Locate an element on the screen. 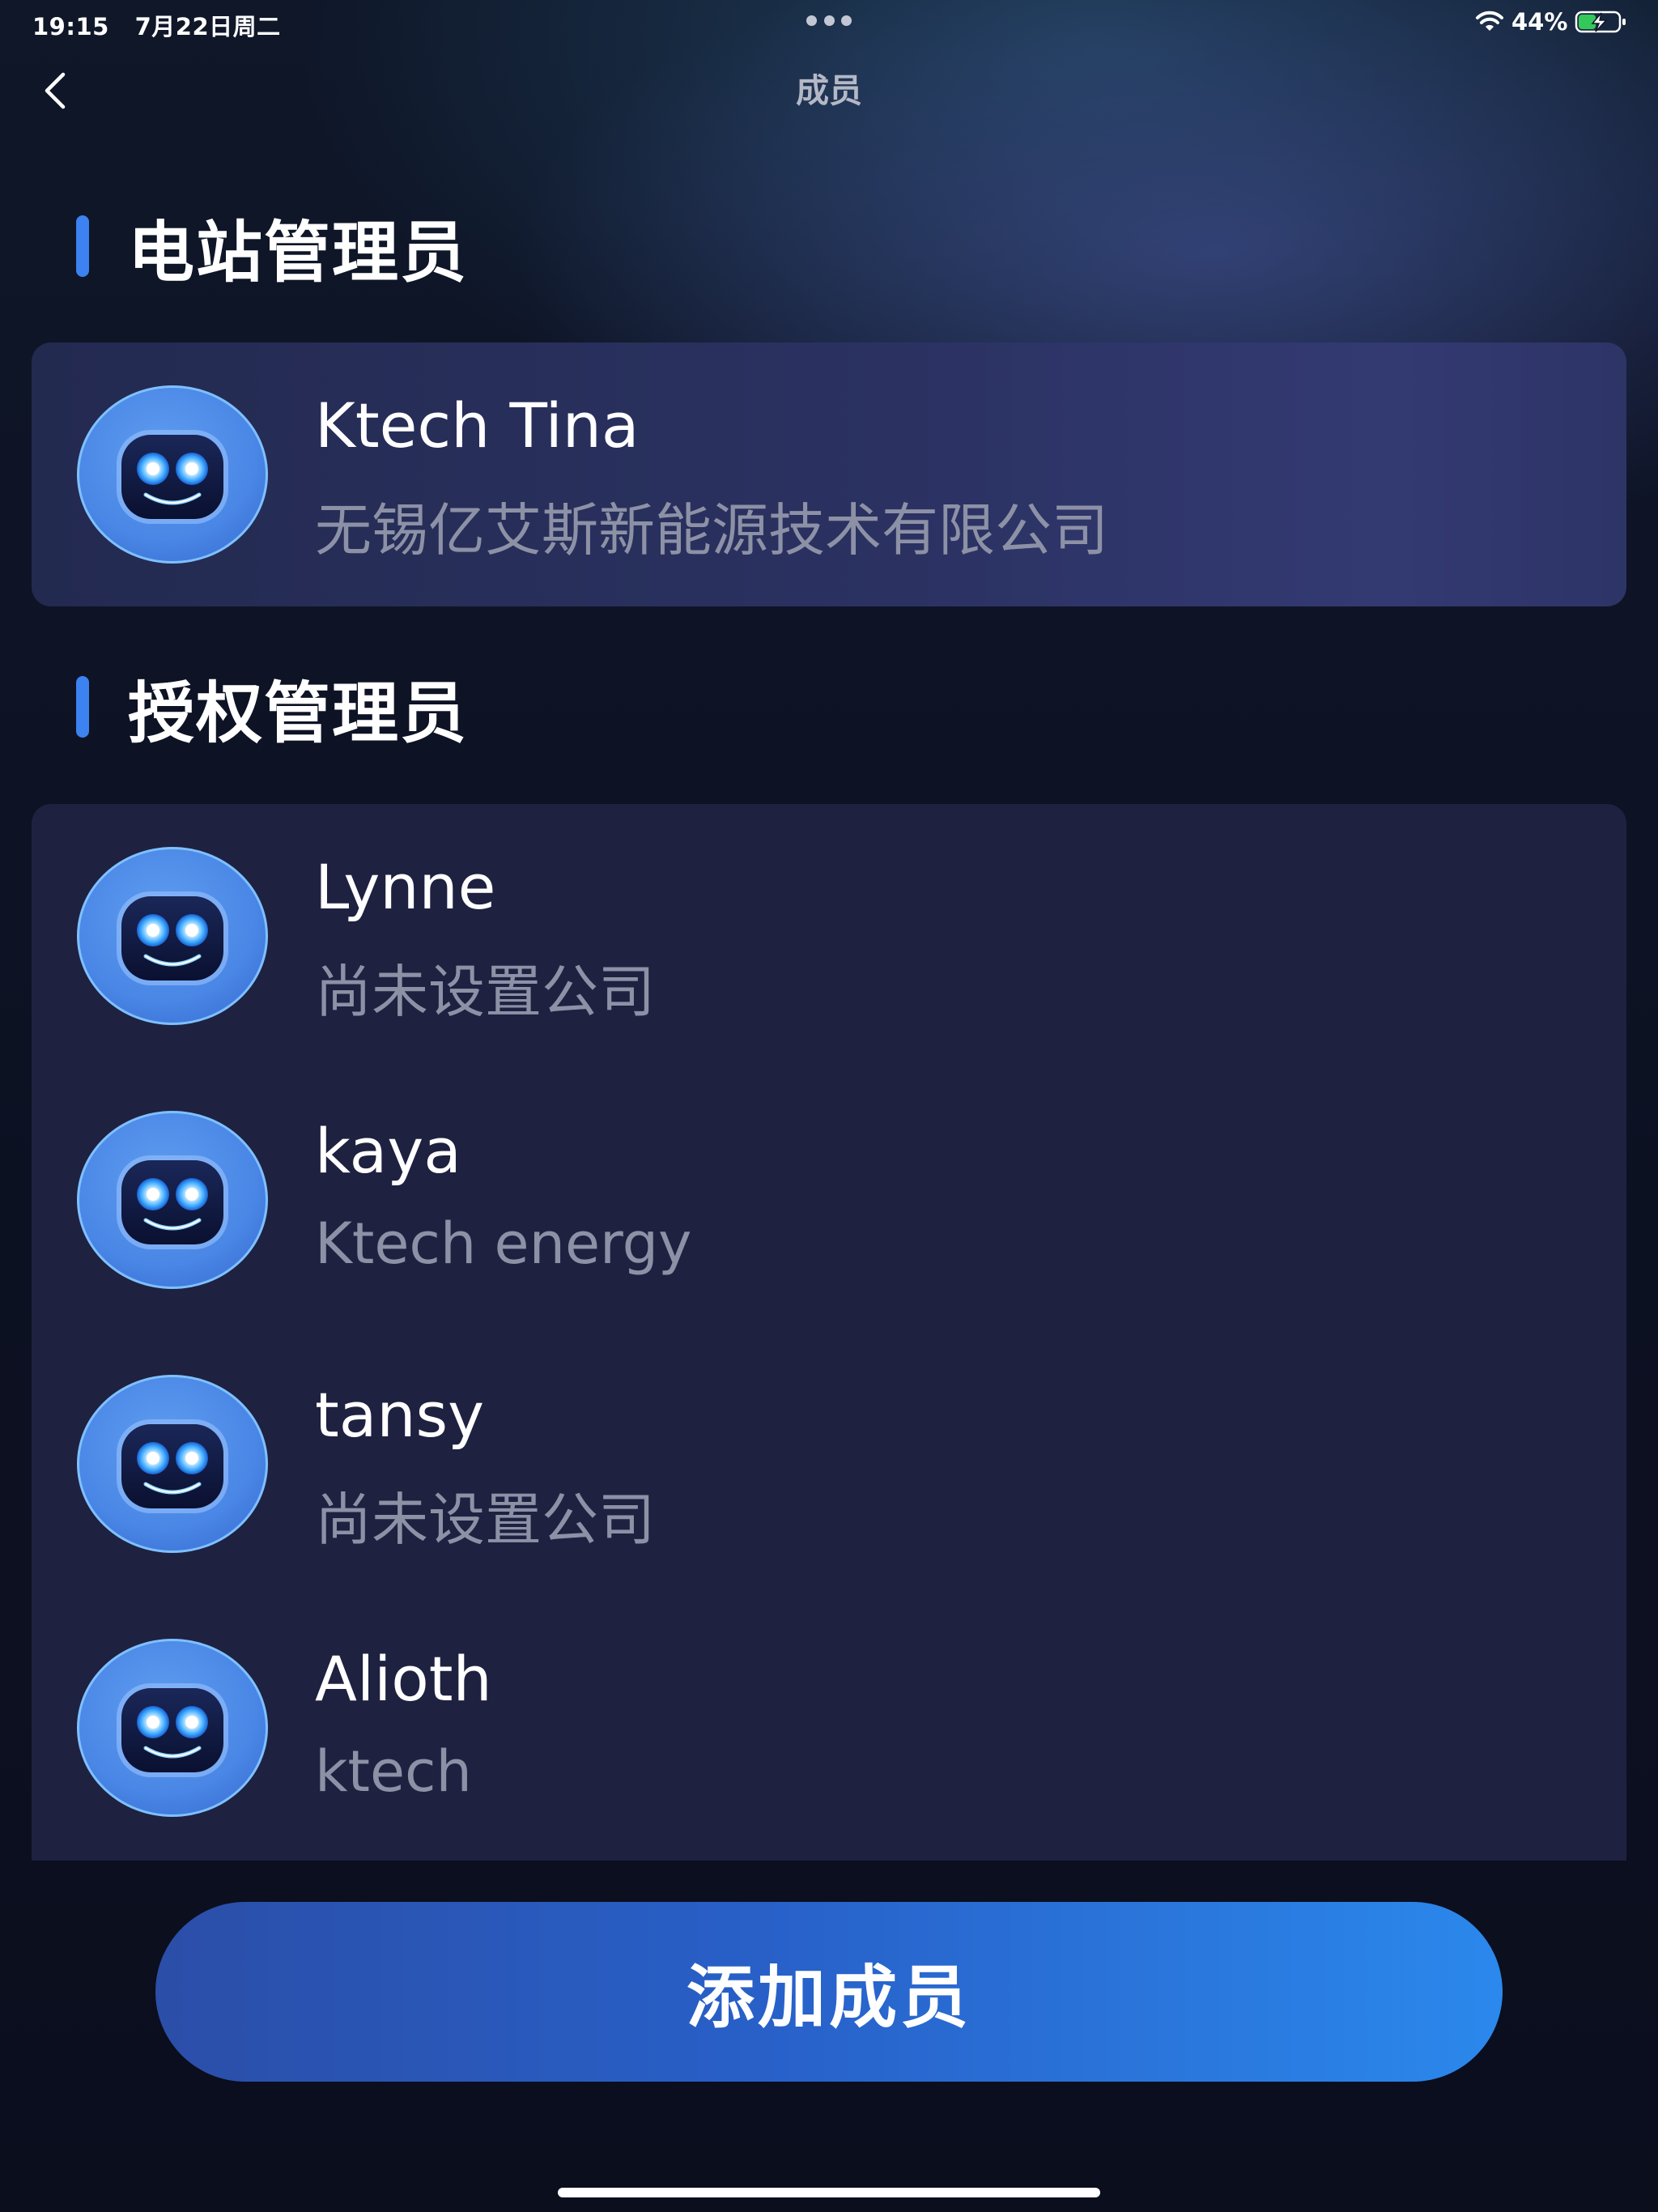 Image resolution: width=1658 pixels, height=2212 pixels. section-title-station-admin: 电站管理员 is located at coordinates (298, 253).